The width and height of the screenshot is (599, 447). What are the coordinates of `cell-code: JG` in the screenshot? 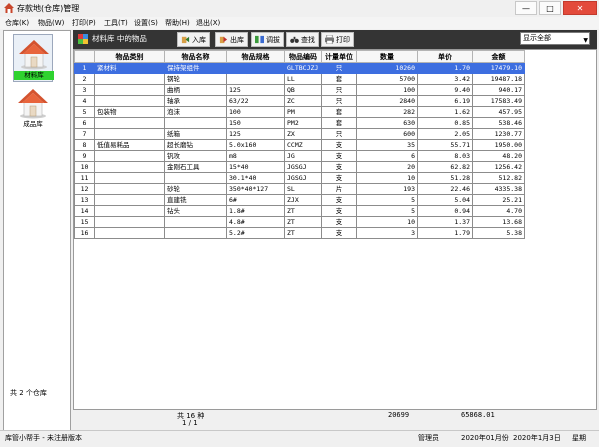 It's located at (303, 156).